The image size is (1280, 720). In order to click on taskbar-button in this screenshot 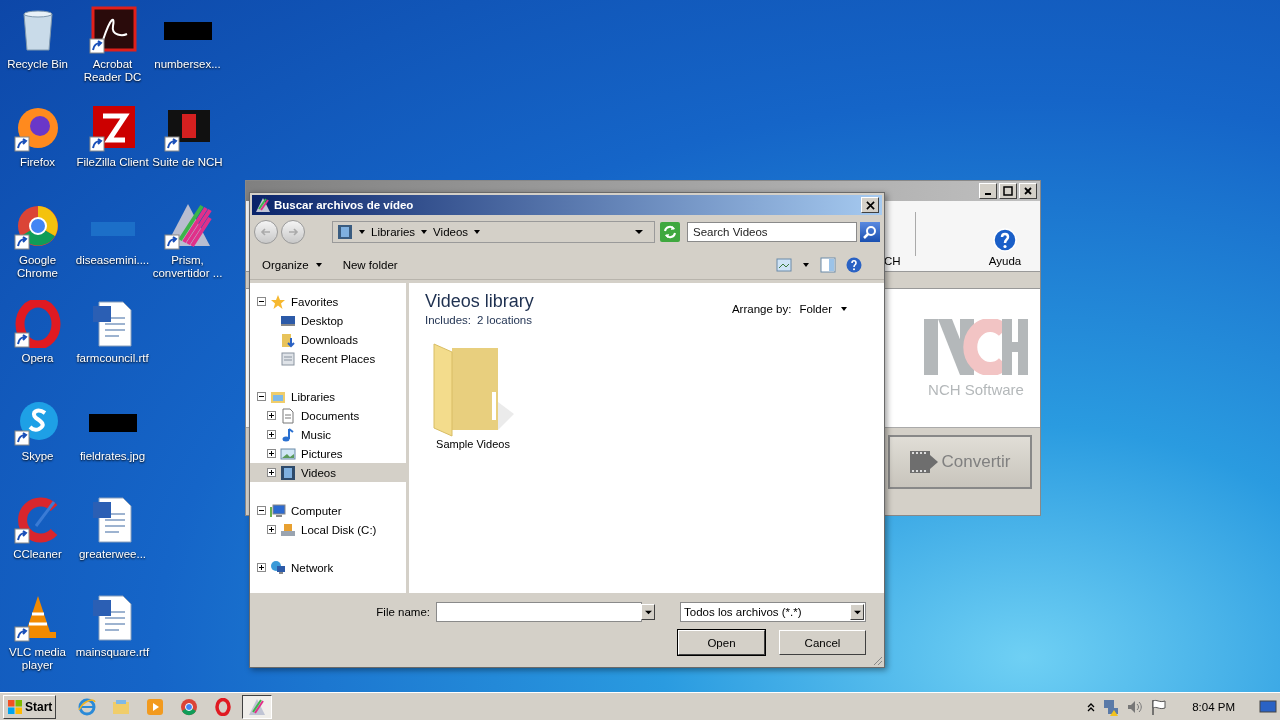, I will do `click(257, 706)`.